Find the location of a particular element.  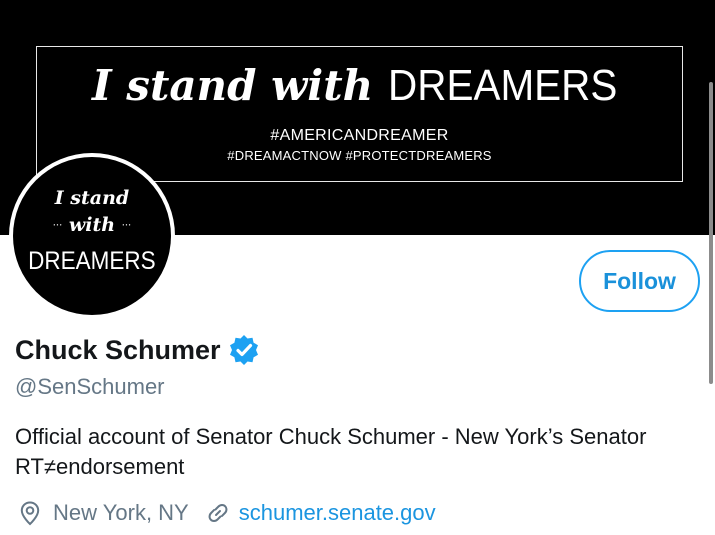

banner-headline: I stand with DREAMERS is located at coordinates (359, 86).